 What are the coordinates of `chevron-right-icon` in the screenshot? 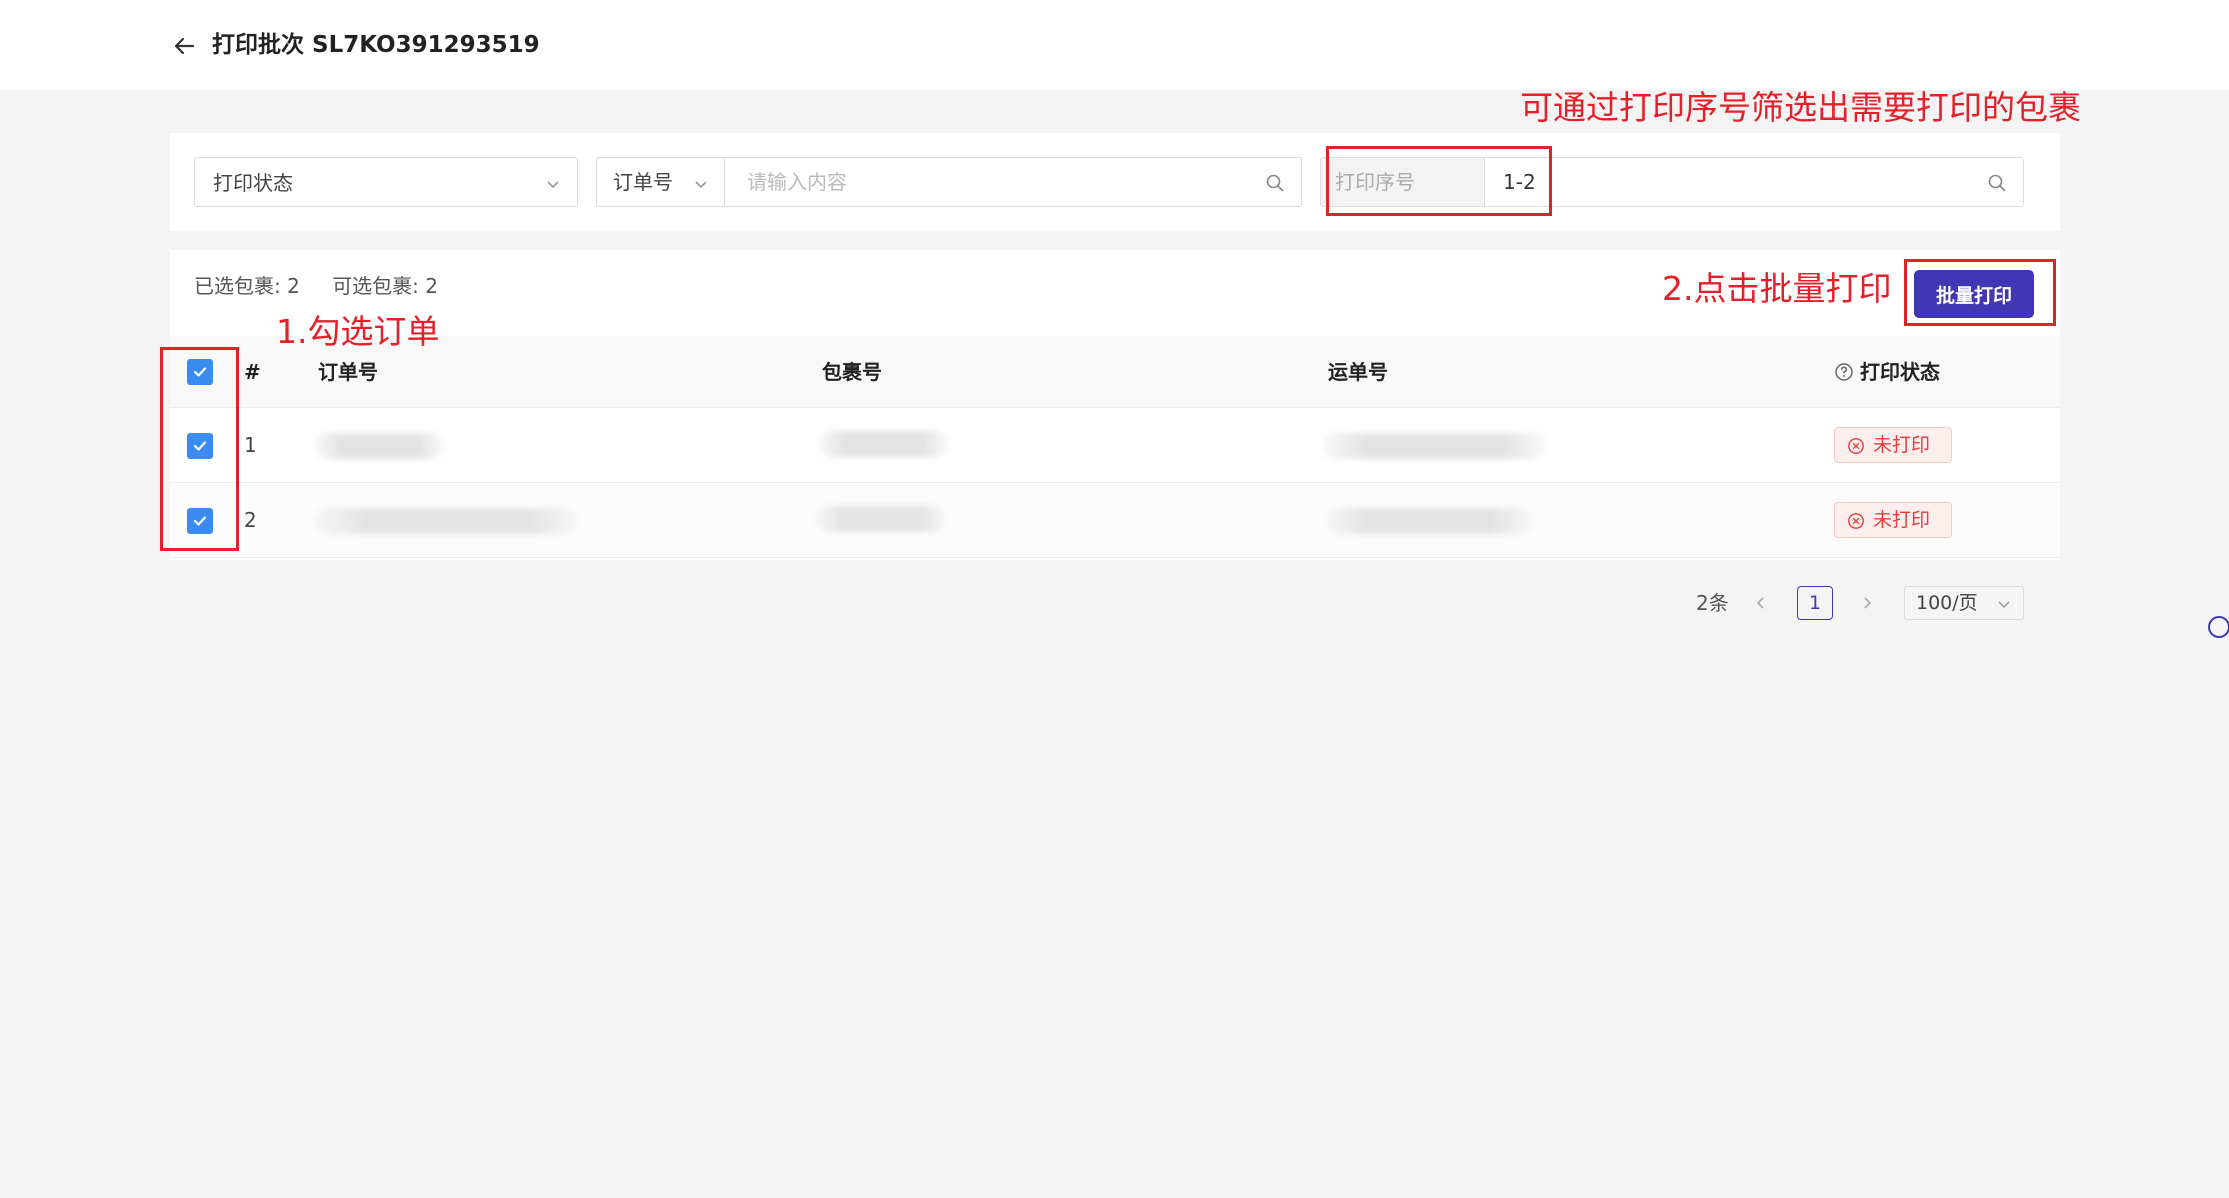 It's located at (1867, 603).